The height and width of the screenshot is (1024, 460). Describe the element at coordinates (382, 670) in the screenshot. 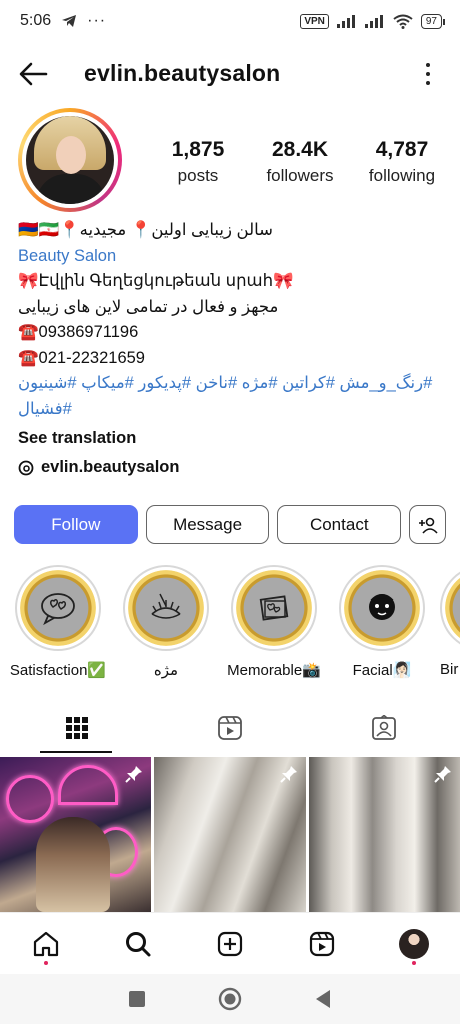

I see `highlight-label: Facial🧖🏻‍♀️` at that location.